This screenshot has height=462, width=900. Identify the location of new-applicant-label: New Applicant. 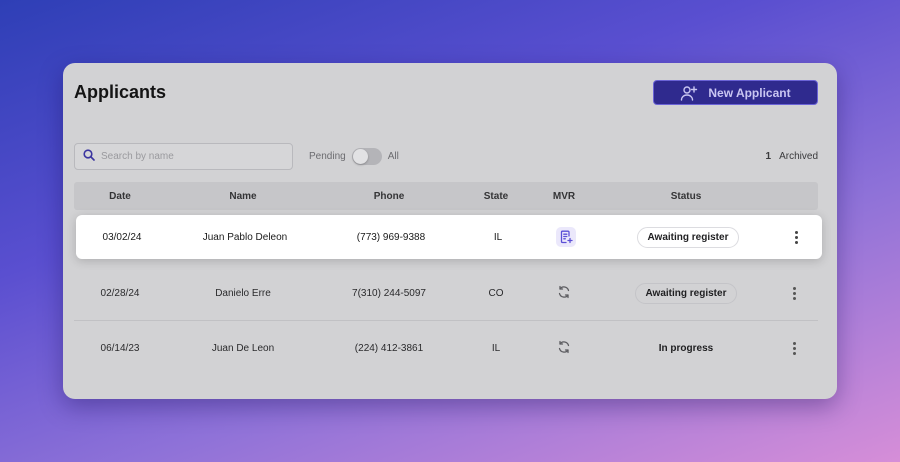
(749, 92).